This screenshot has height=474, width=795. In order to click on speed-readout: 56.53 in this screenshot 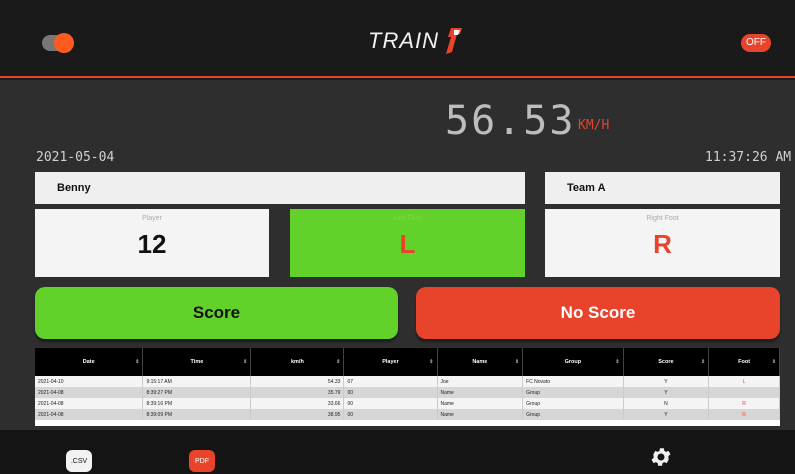, I will do `click(510, 121)`.